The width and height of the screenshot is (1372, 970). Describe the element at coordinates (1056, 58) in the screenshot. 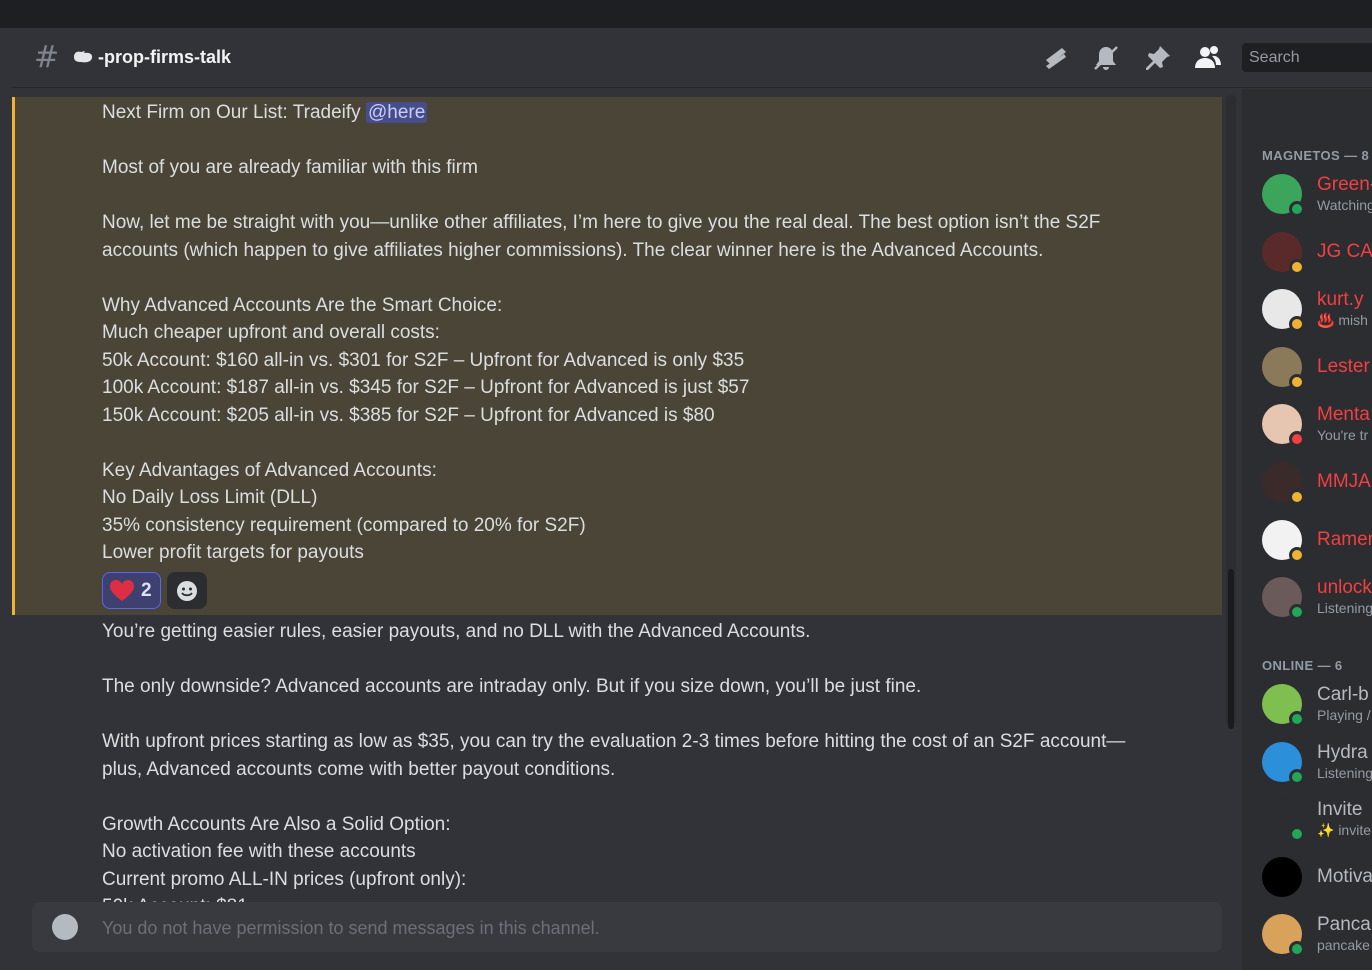

I see `threads-icon` at that location.